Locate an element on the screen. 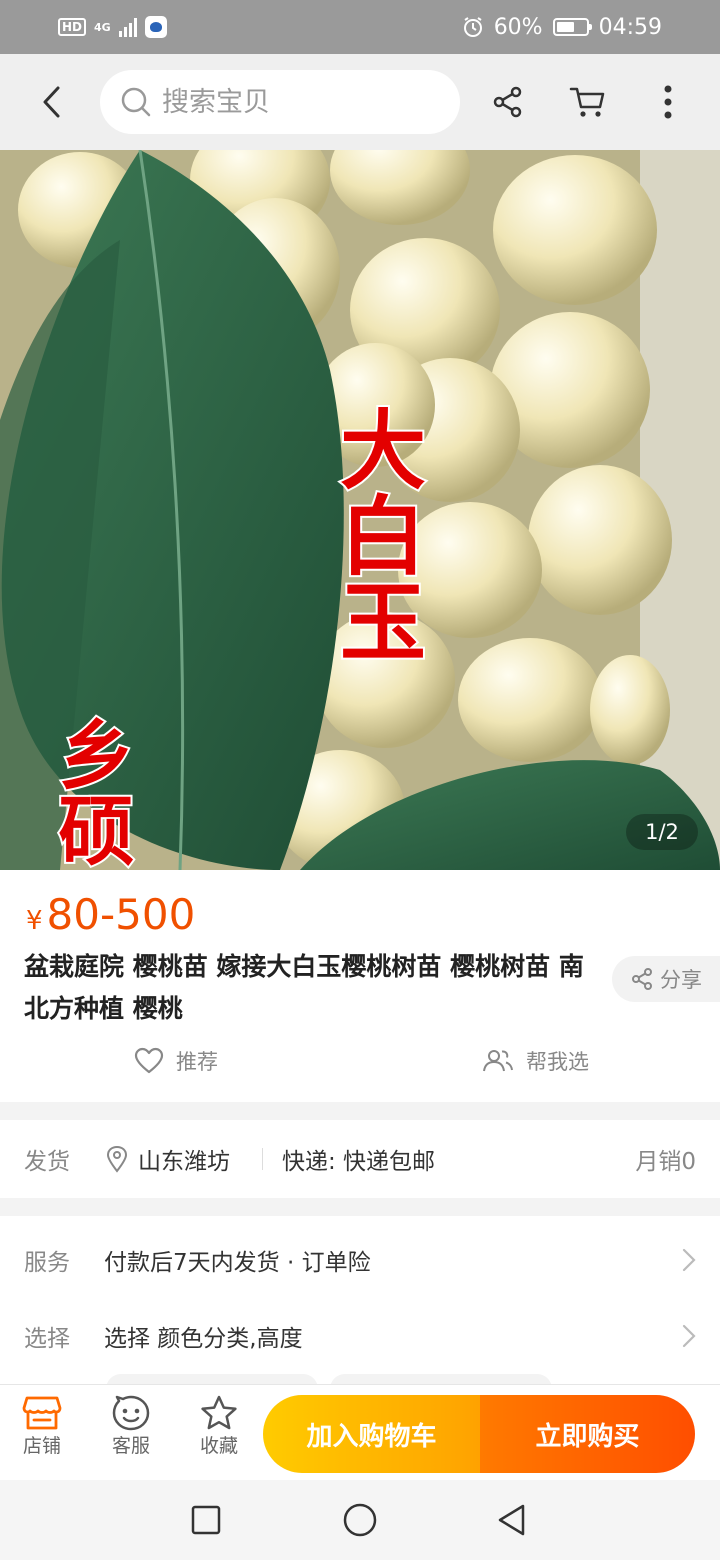 This screenshot has height=1560, width=720. search-icon is located at coordinates (136, 102).